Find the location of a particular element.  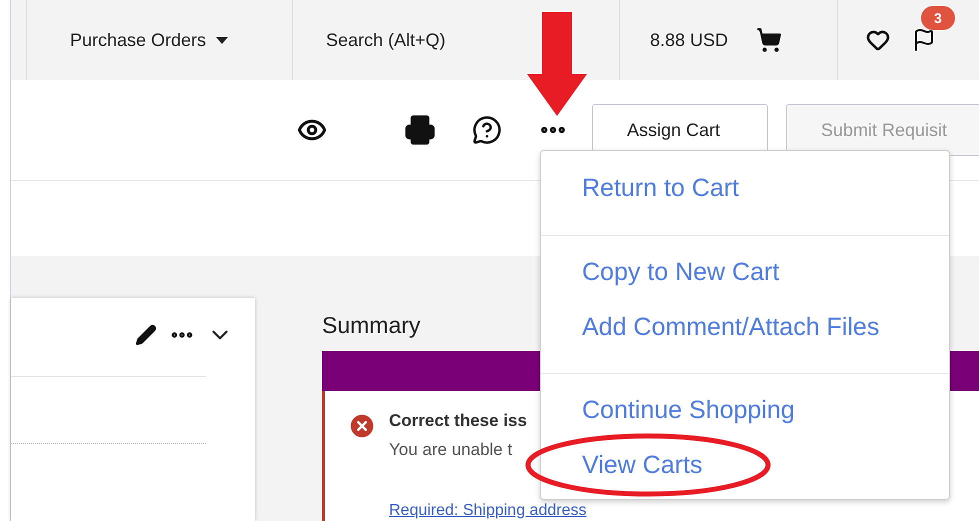

search-field: Search (Alt+Q) is located at coordinates (456, 40).